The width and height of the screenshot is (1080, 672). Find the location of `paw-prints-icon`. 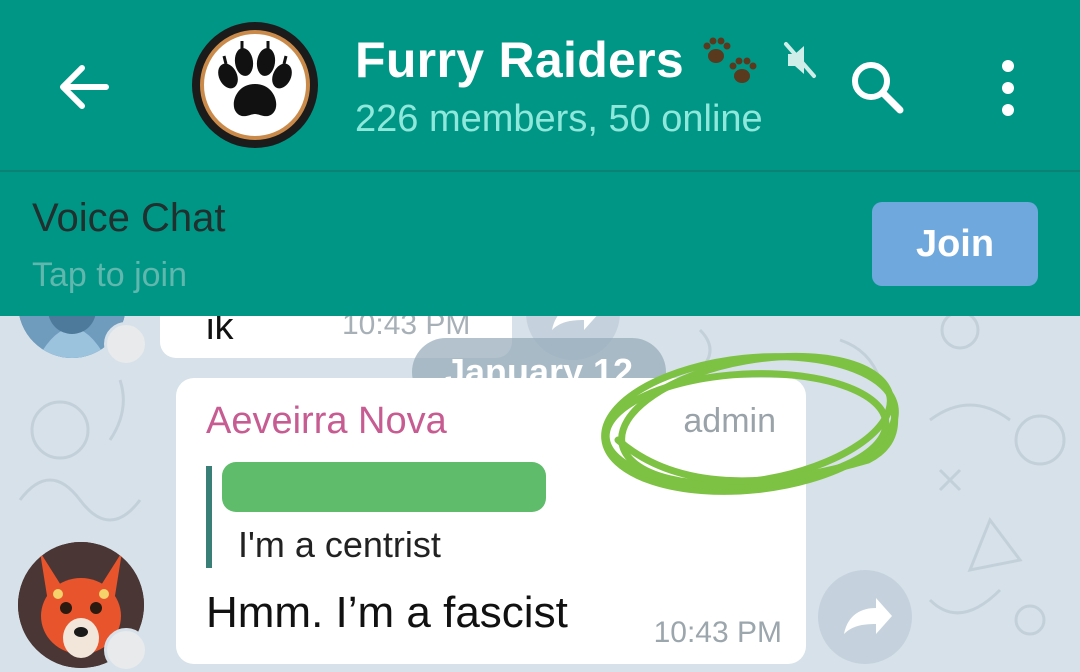

paw-prints-icon is located at coordinates (730, 60).